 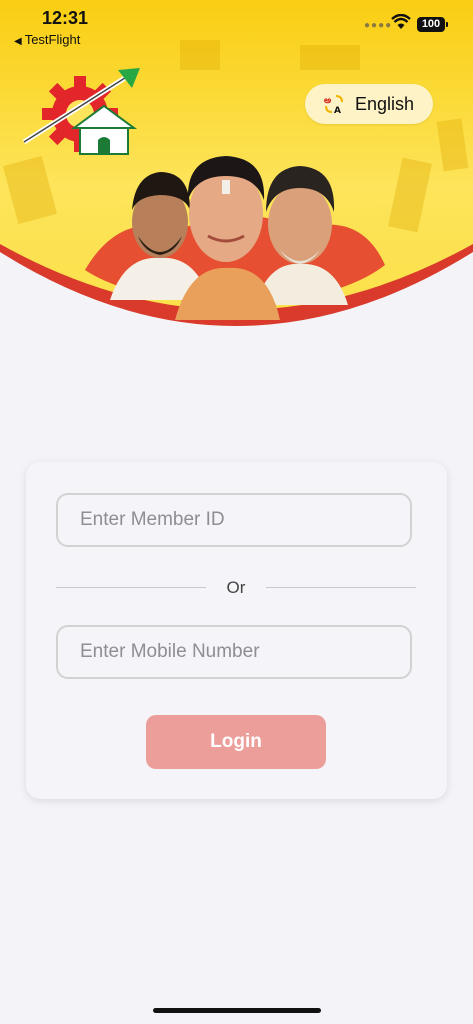 I want to click on clock-time: 12:31, so click(x=65, y=18).